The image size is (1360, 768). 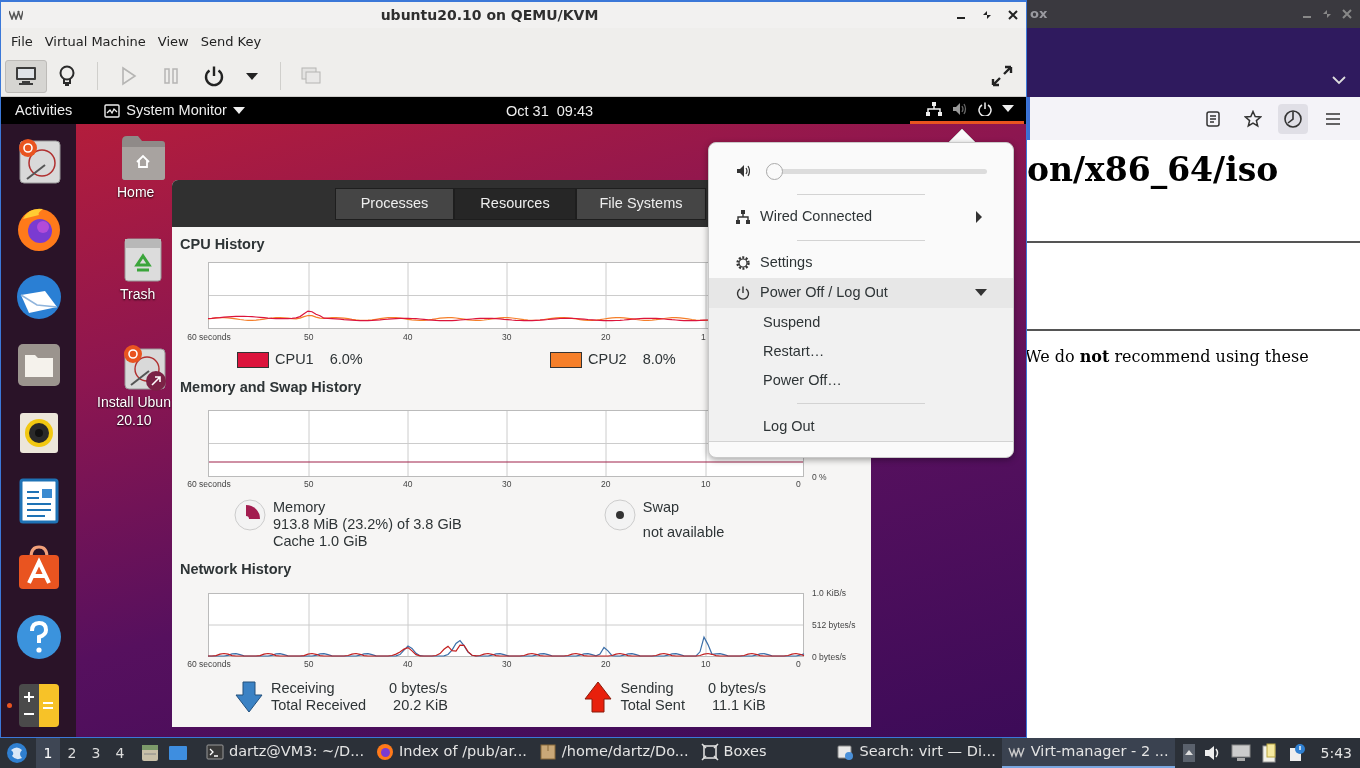 I want to click on file-cabinet-icon, so click(x=150, y=753).